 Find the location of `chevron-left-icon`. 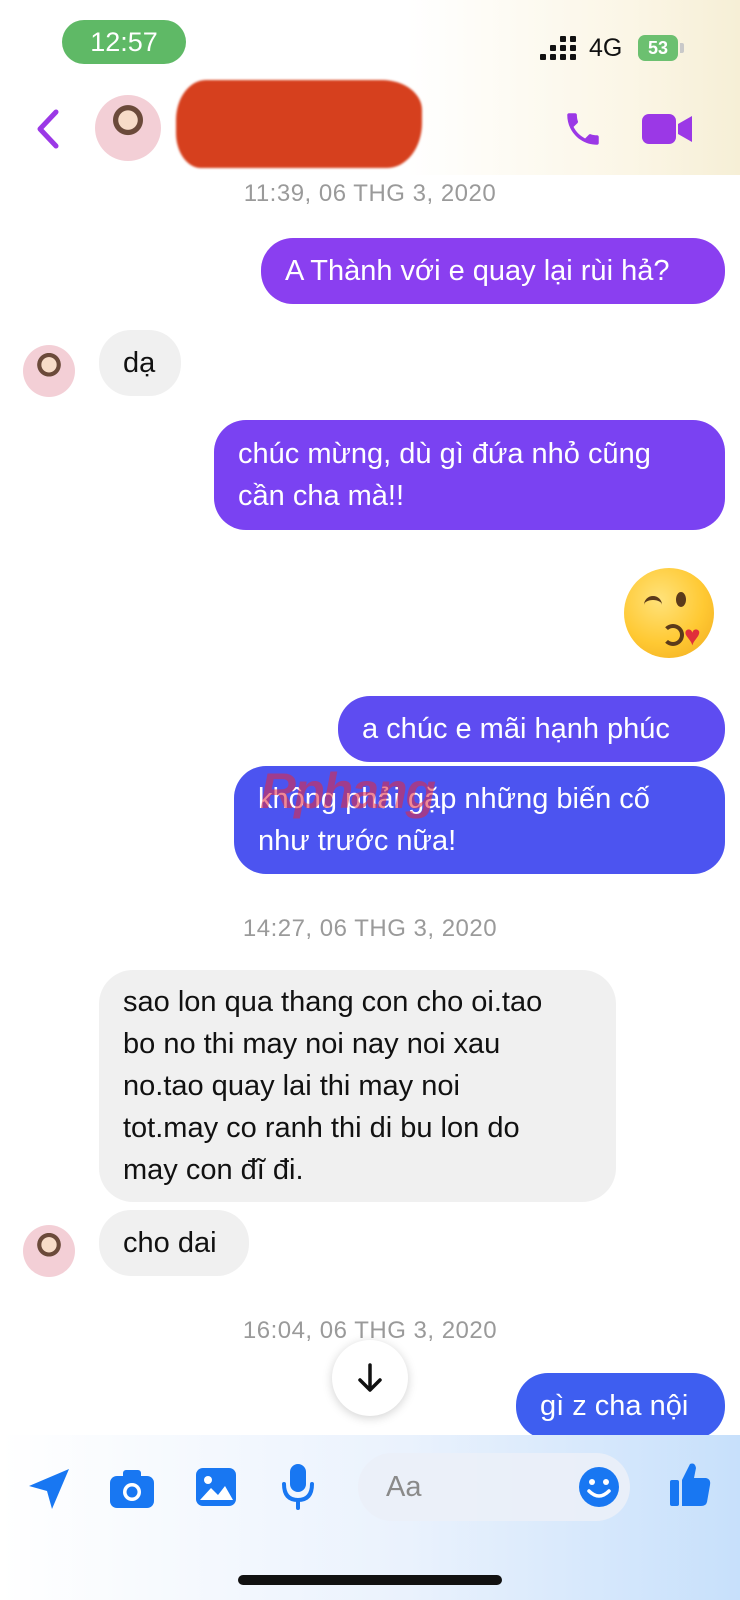

chevron-left-icon is located at coordinates (48, 129).